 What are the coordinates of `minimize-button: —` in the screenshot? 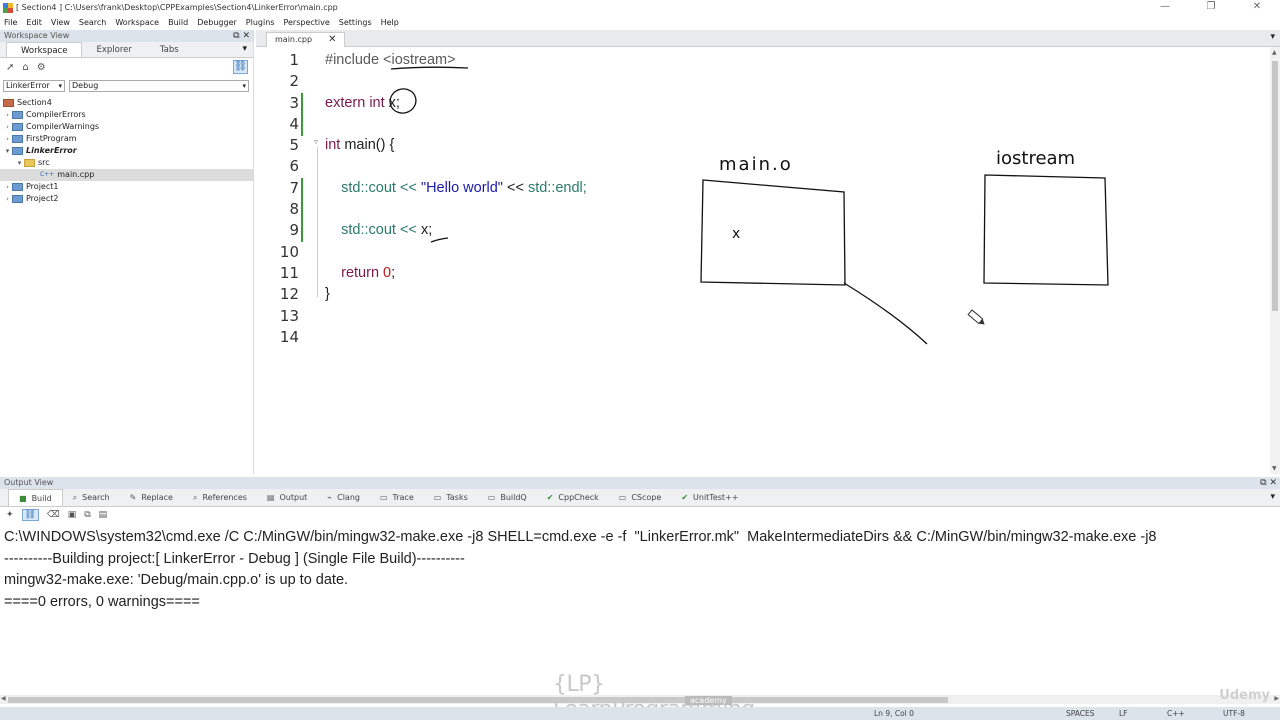 It's located at (1165, 7).